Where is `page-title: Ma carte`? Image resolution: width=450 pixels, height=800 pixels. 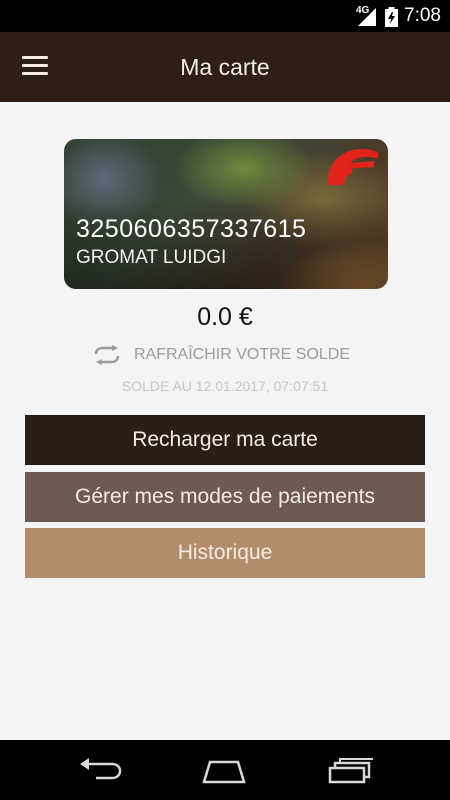 page-title: Ma carte is located at coordinates (225, 67).